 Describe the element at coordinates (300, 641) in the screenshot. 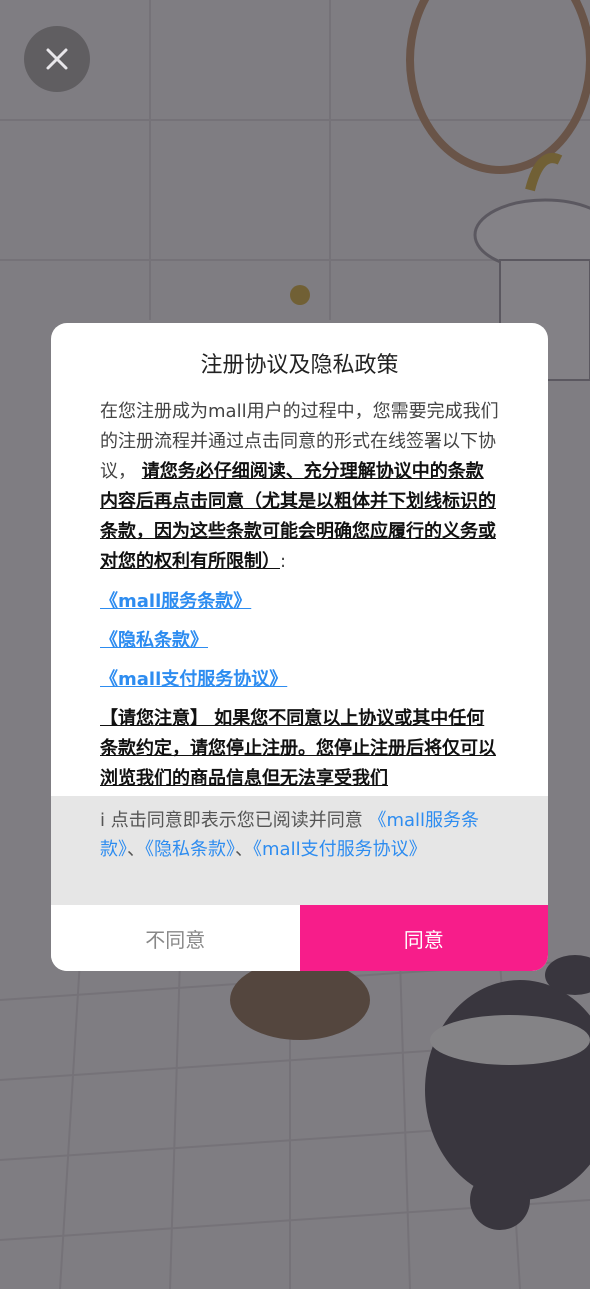

I see `link-privacy-terms: 《隐私条款》` at that location.